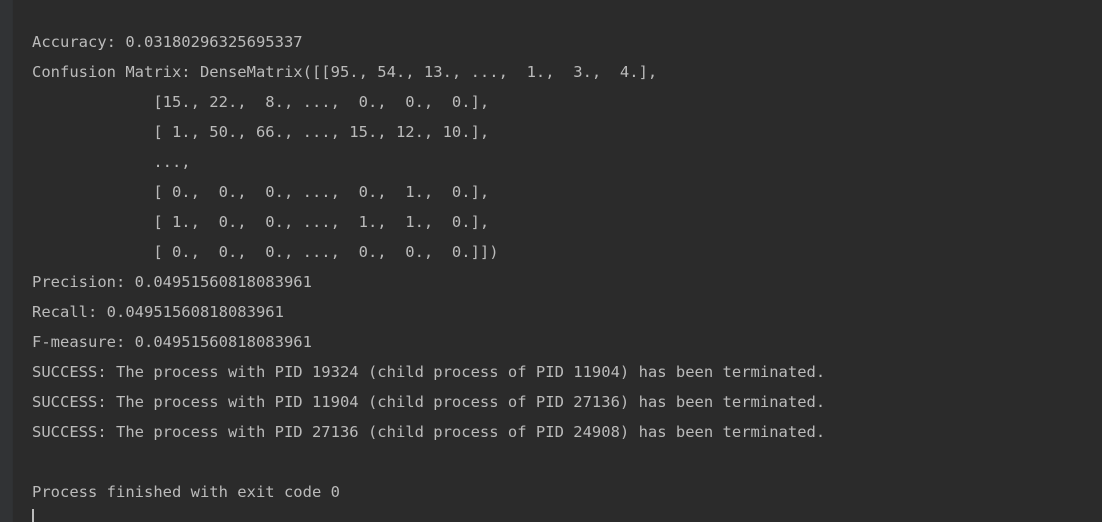 The height and width of the screenshot is (522, 1102). What do you see at coordinates (167, 42) in the screenshot?
I see `accuracy-line: Accuracy: 0.03180296325695337` at bounding box center [167, 42].